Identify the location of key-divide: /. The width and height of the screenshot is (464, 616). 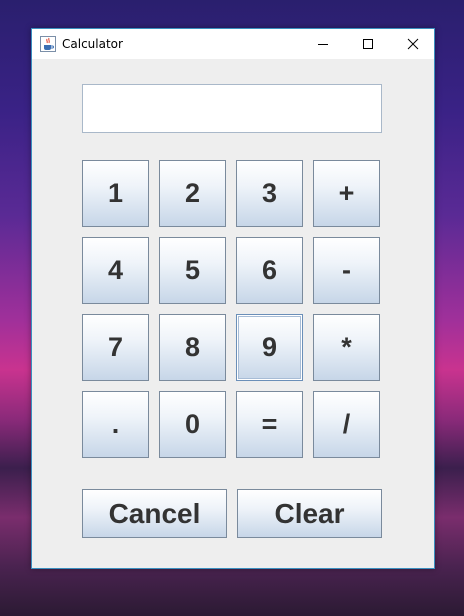
(346, 424).